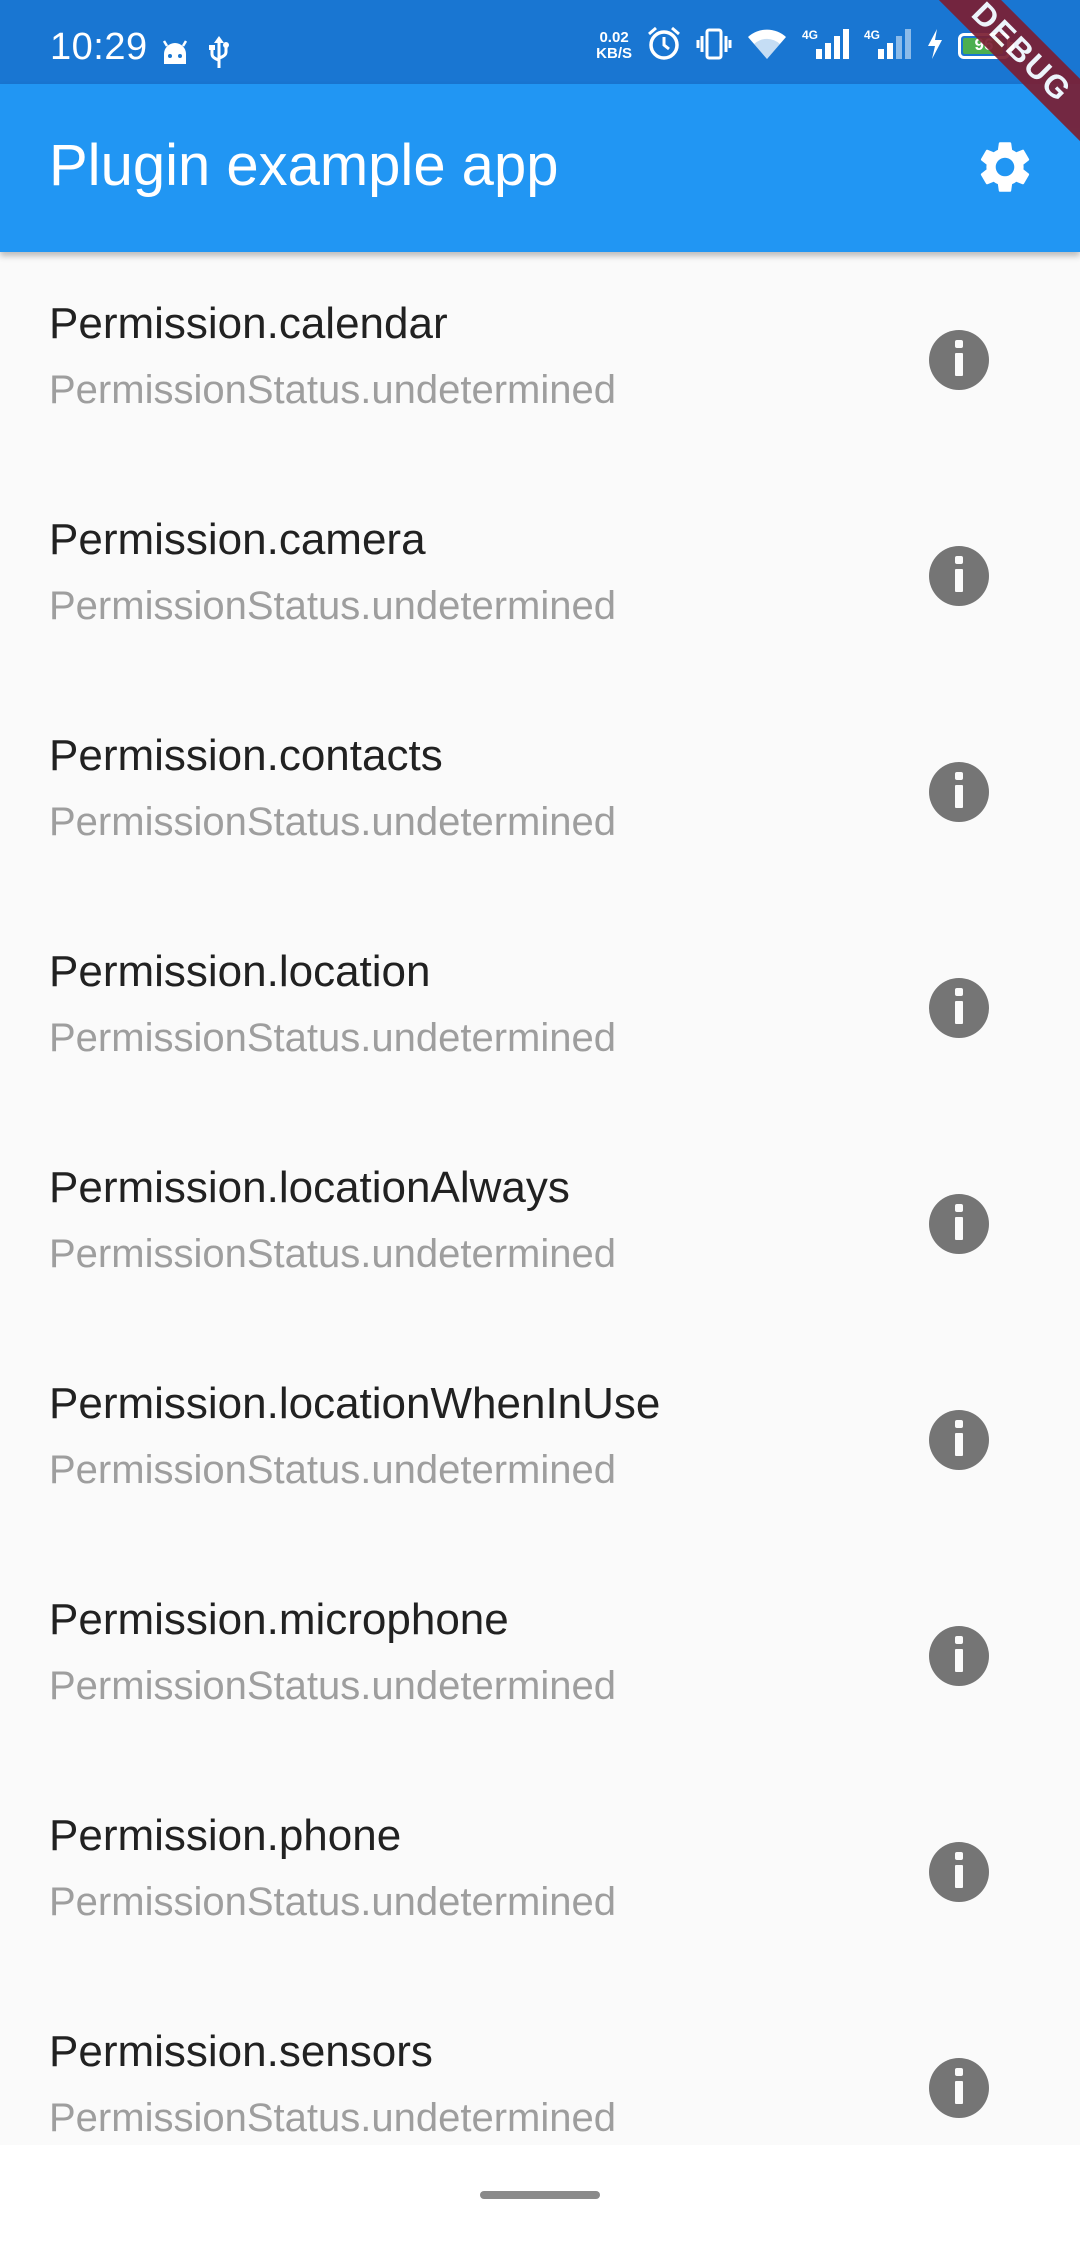  Describe the element at coordinates (664, 46) in the screenshot. I see `alarm-icon` at that location.